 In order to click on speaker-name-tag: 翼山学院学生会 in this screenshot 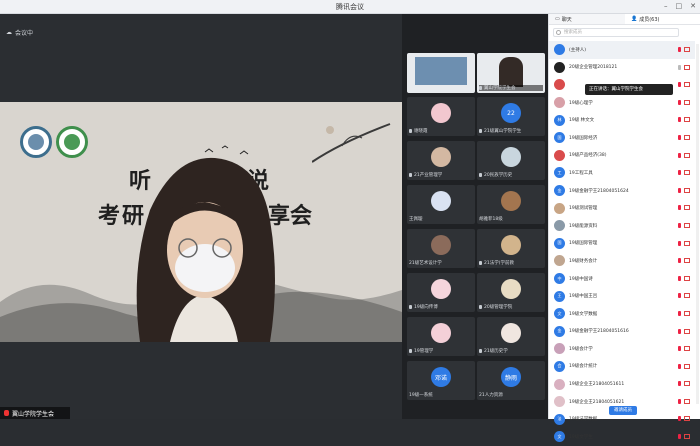, I will do `click(35, 413)`.